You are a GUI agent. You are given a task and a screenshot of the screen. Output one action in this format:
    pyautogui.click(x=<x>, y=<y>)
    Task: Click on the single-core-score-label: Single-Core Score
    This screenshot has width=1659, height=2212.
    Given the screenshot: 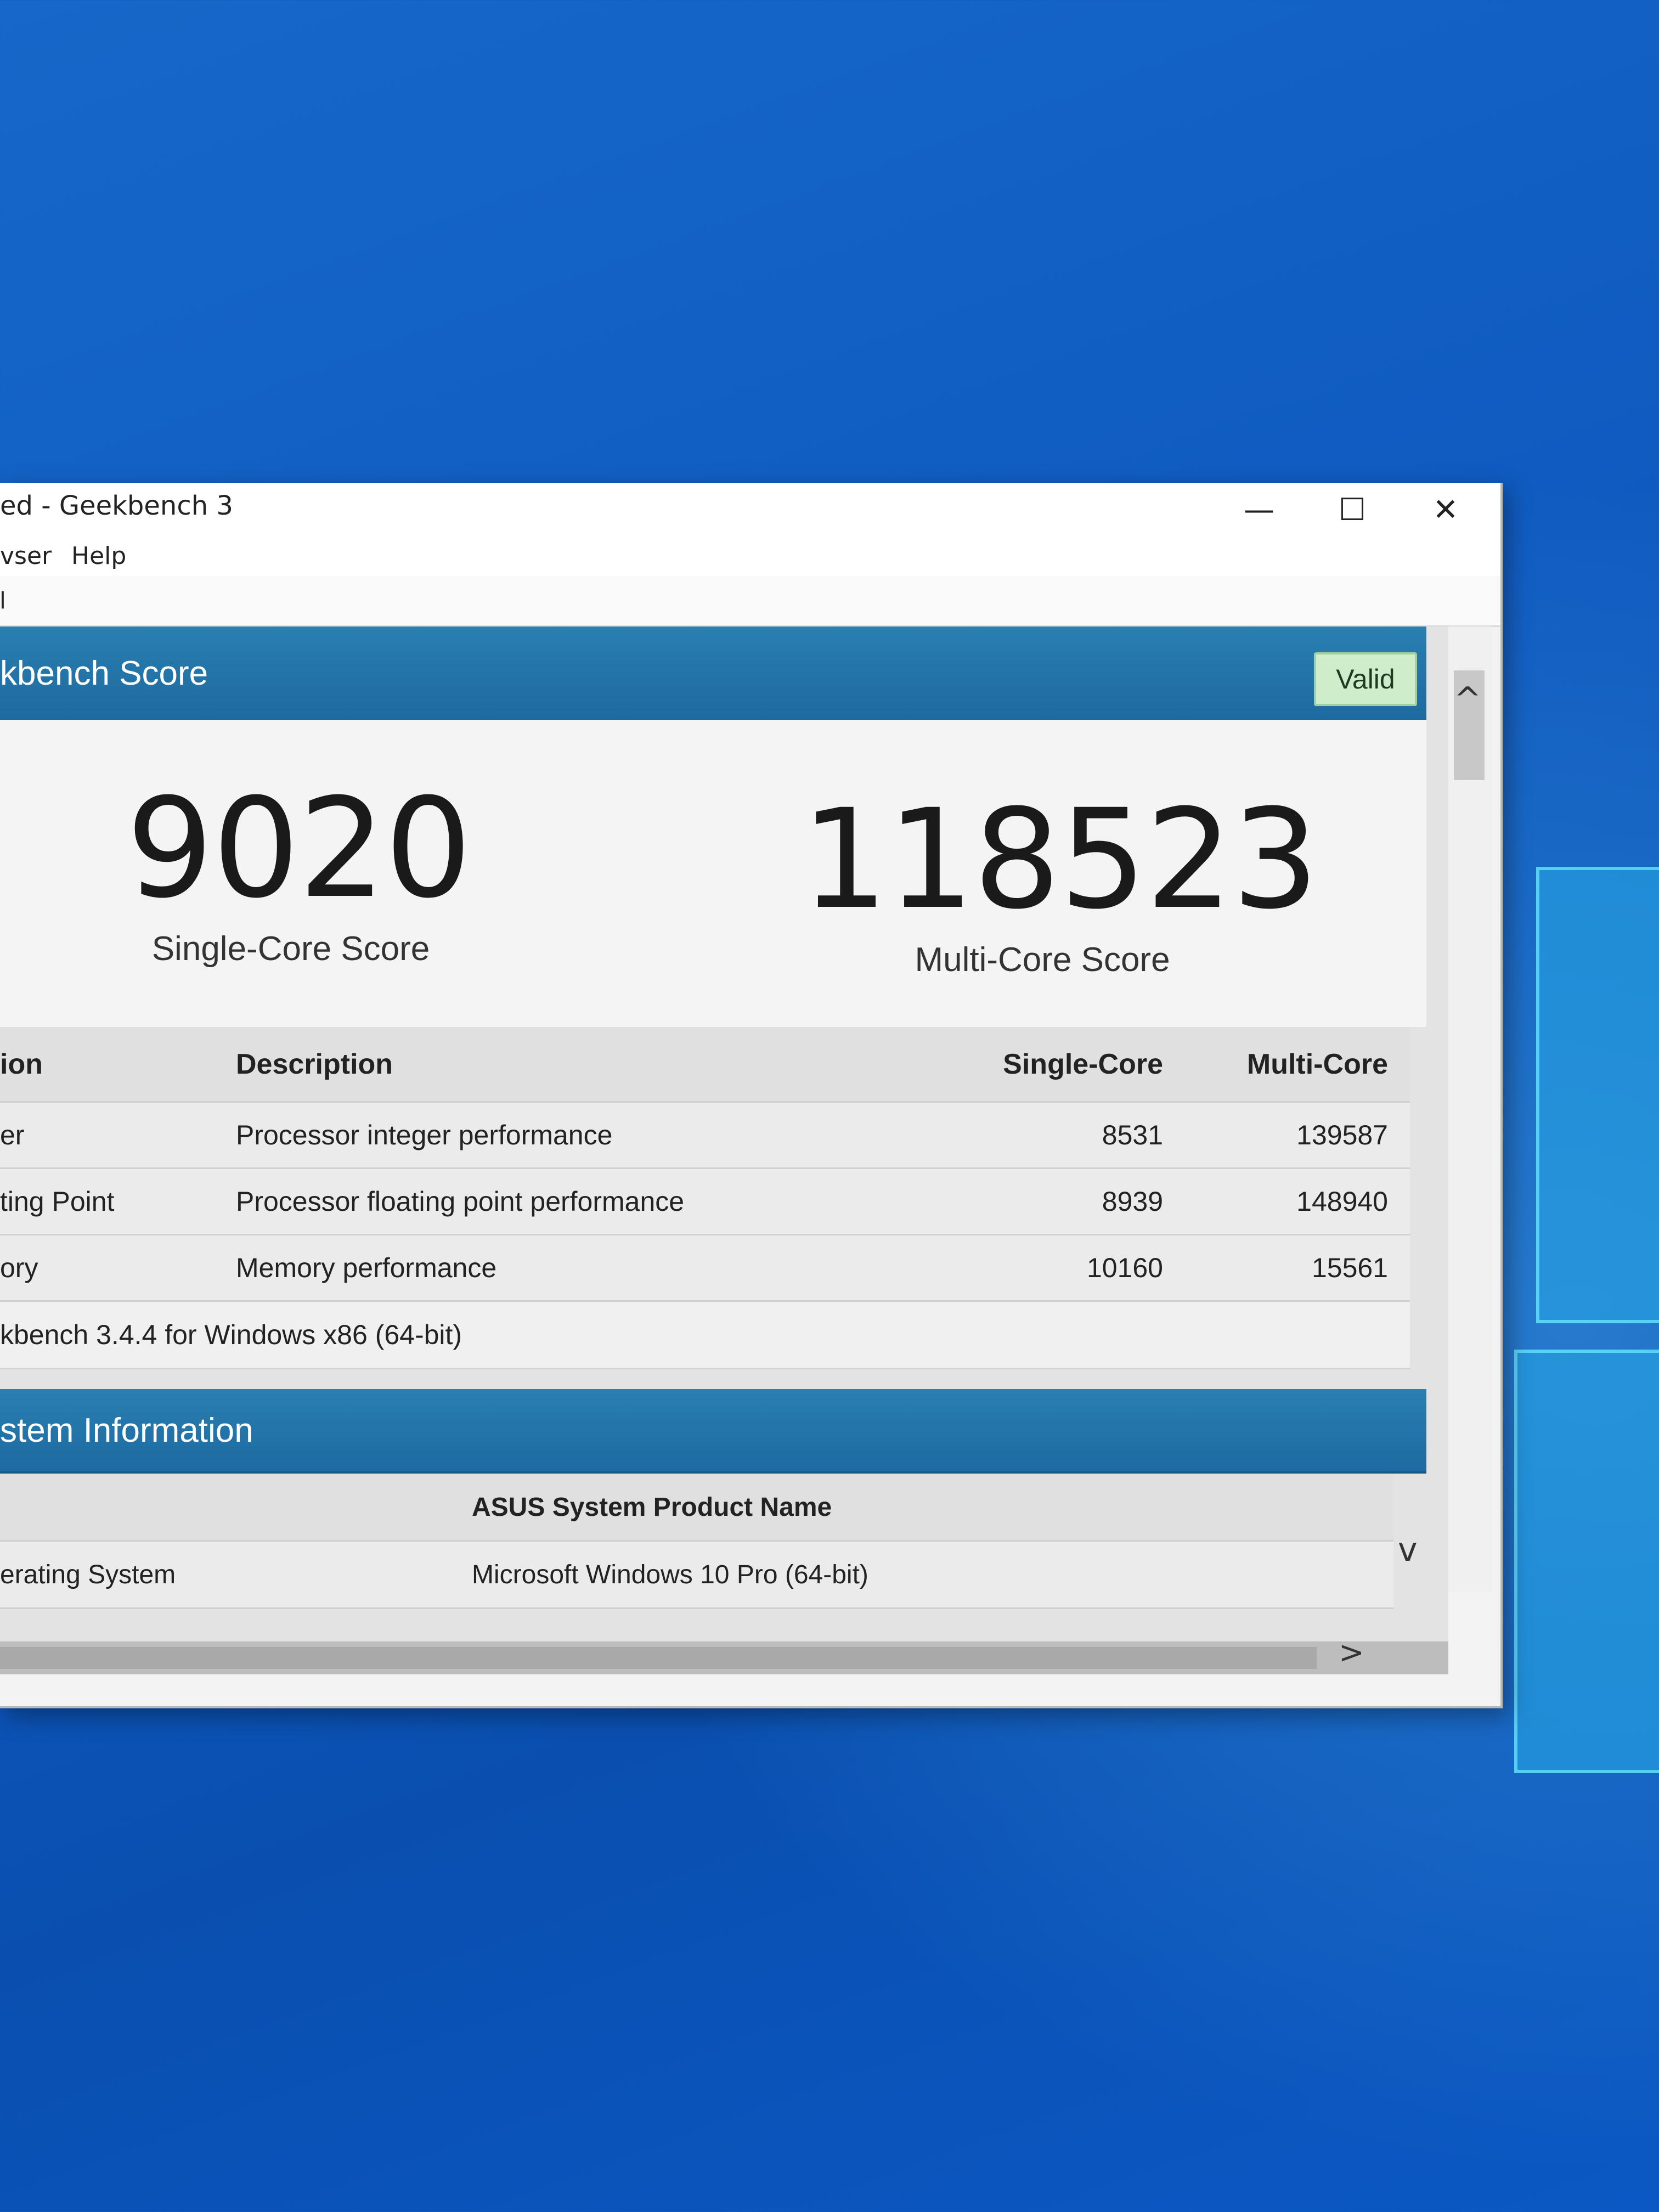 What is the action you would take?
    pyautogui.click(x=290, y=949)
    